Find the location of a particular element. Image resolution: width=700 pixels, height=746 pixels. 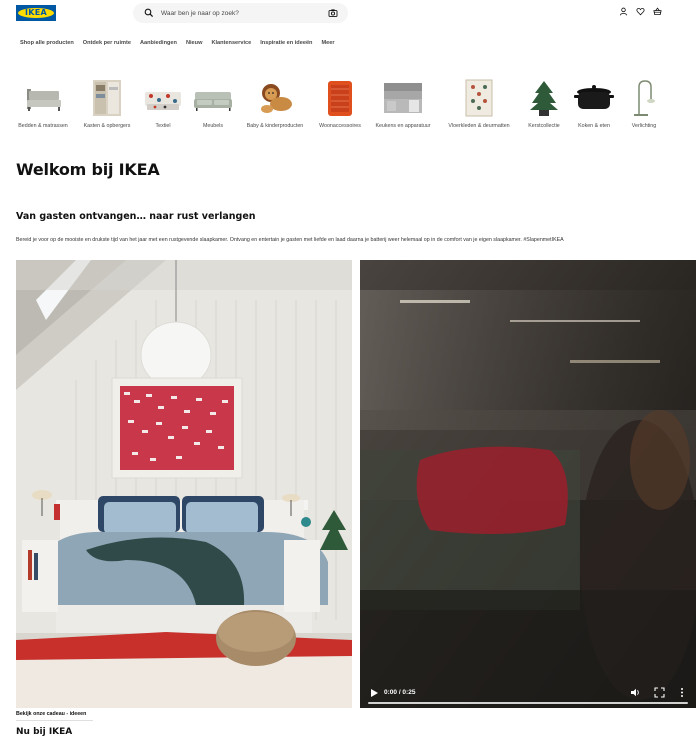

search-icon is located at coordinates (149, 13).